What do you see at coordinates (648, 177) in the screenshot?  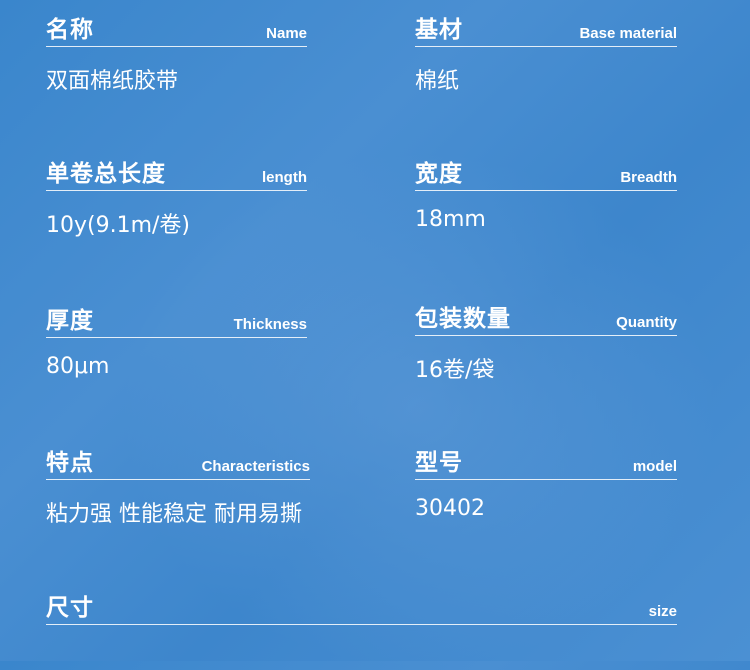 I see `field-label-en: Breadth` at bounding box center [648, 177].